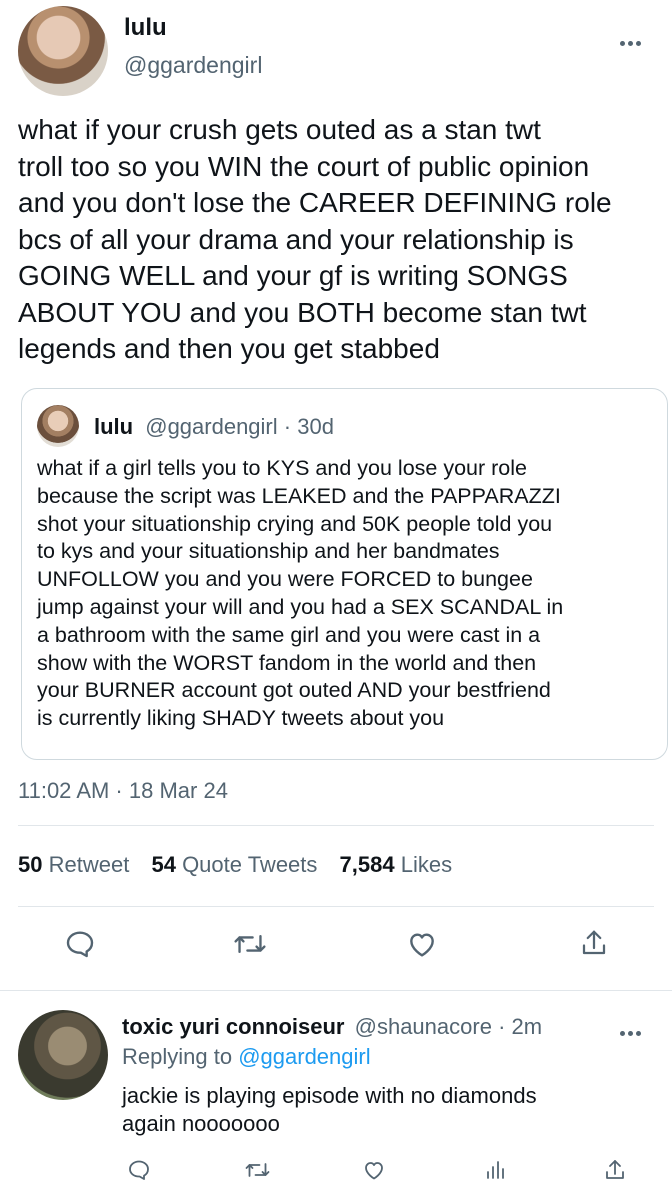 This screenshot has height=1200, width=672. I want to click on quotes-stat: 54 Quote Tweets, so click(237, 864).